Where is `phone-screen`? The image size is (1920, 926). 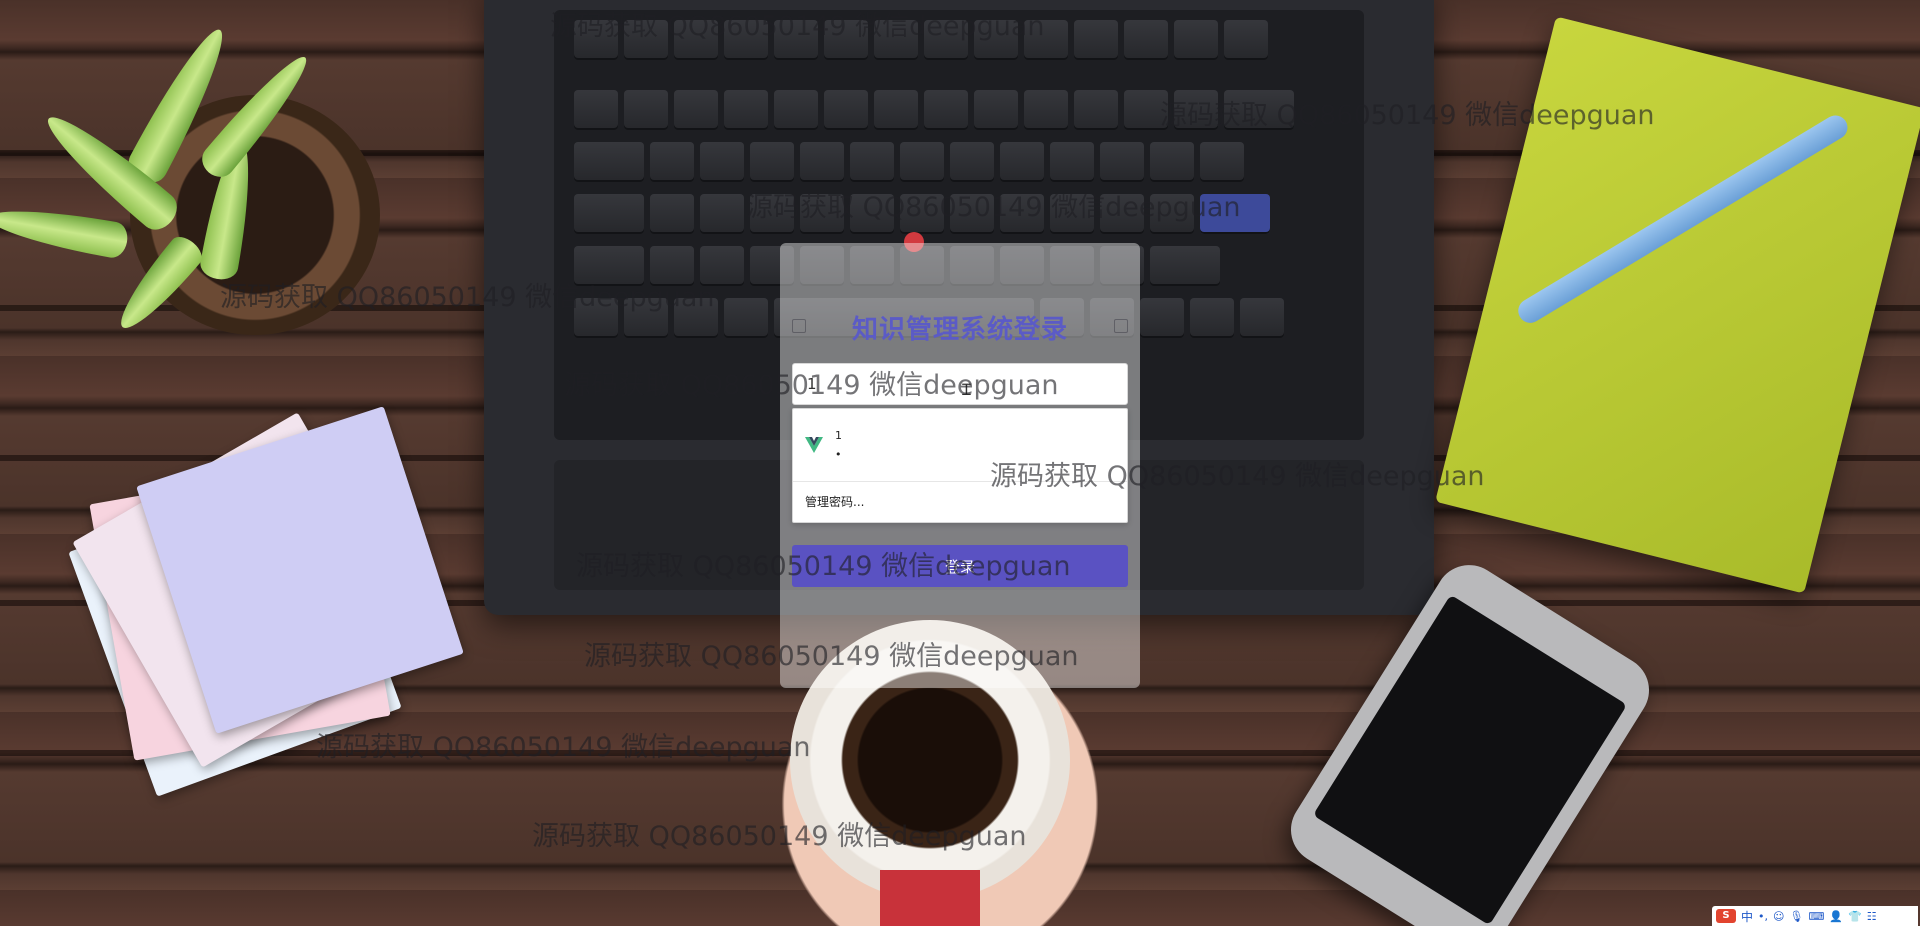
phone-screen is located at coordinates (1470, 760).